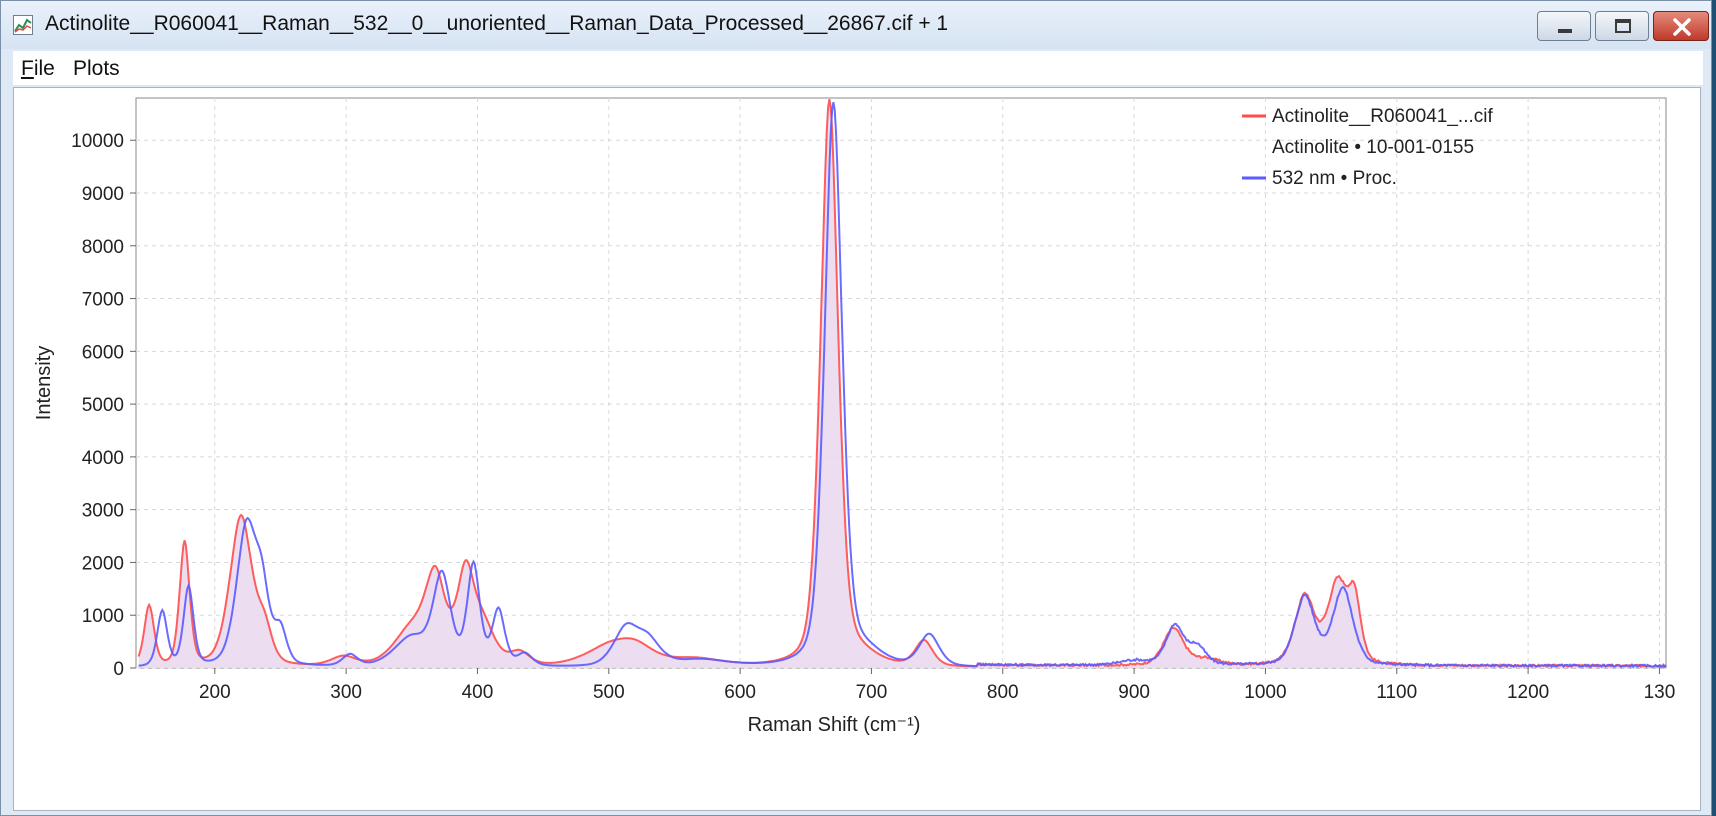 This screenshot has height=816, width=1716. What do you see at coordinates (44, 383) in the screenshot?
I see `y-axis-label: Intensity` at bounding box center [44, 383].